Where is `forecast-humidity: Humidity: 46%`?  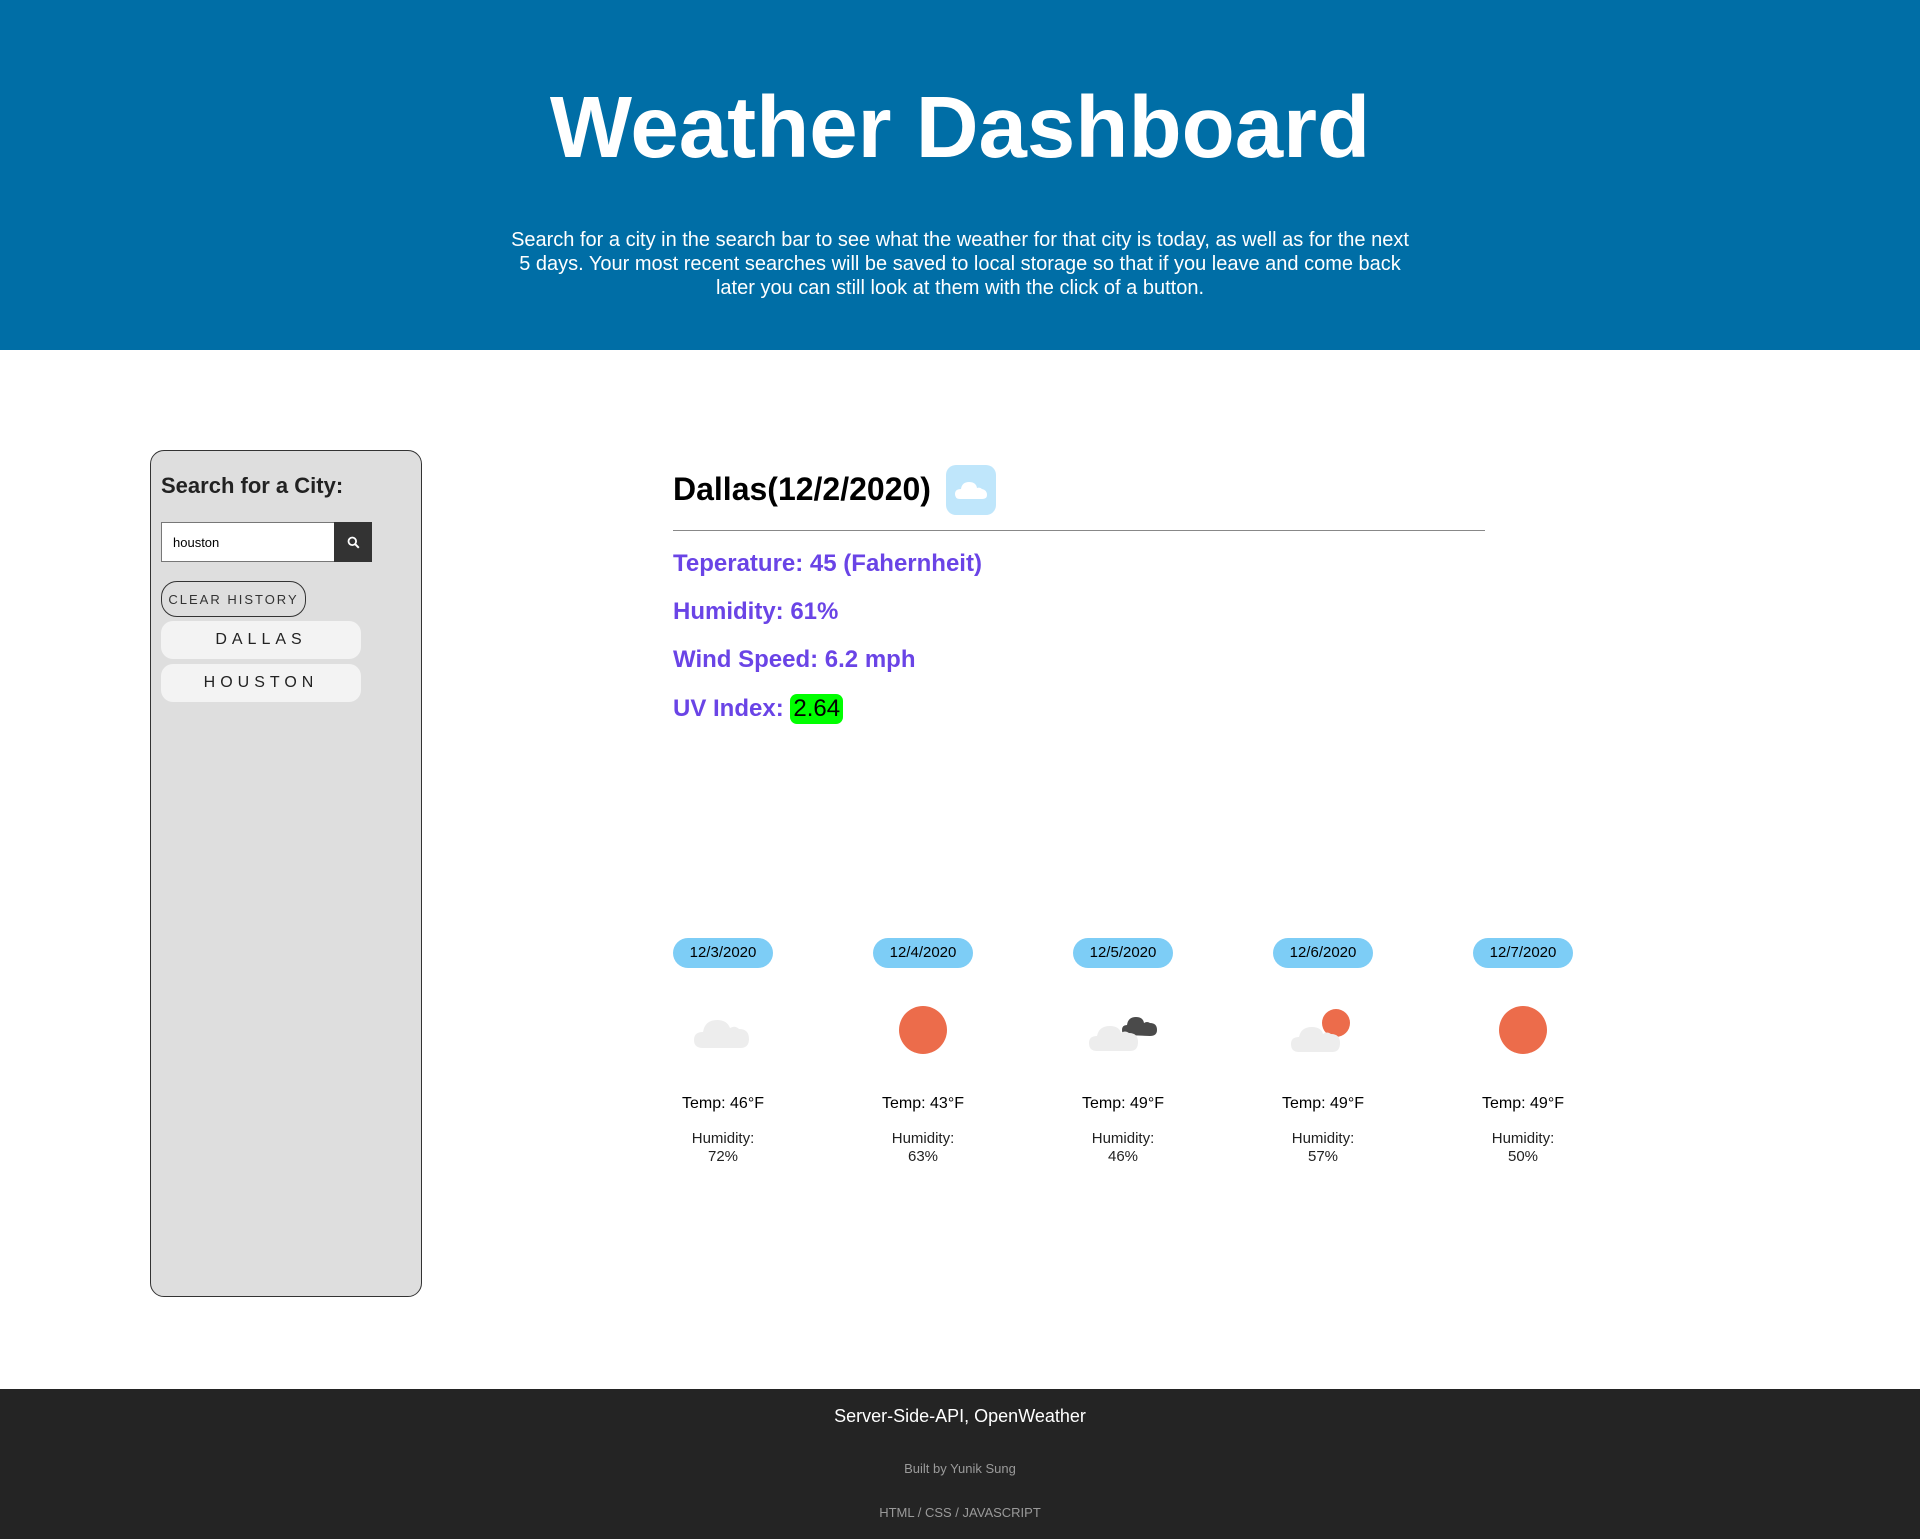 forecast-humidity: Humidity: 46% is located at coordinates (1123, 1148).